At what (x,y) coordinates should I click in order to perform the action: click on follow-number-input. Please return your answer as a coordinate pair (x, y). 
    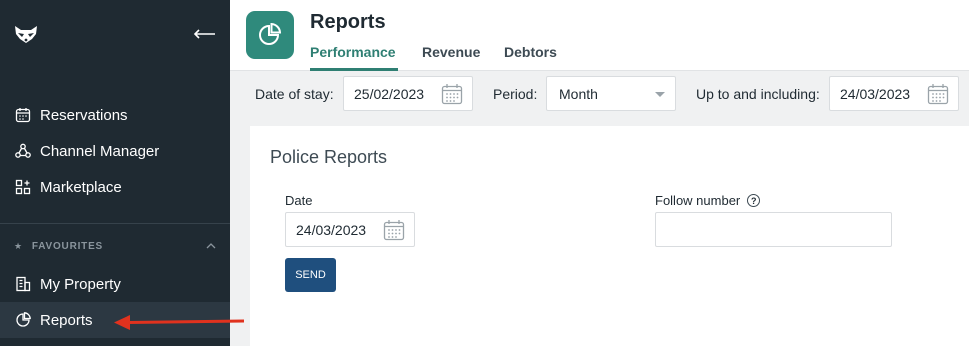
    Looking at the image, I should click on (773, 229).